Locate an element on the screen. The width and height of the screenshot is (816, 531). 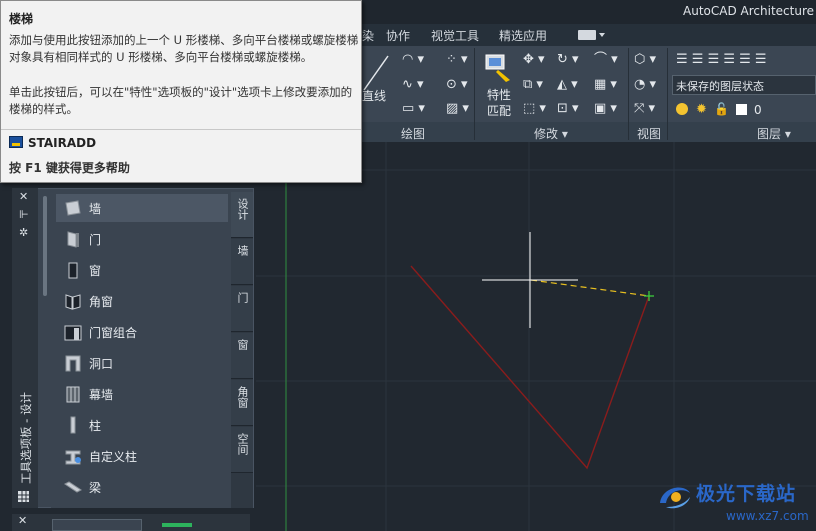
custom-column-icon is located at coordinates (73, 457).